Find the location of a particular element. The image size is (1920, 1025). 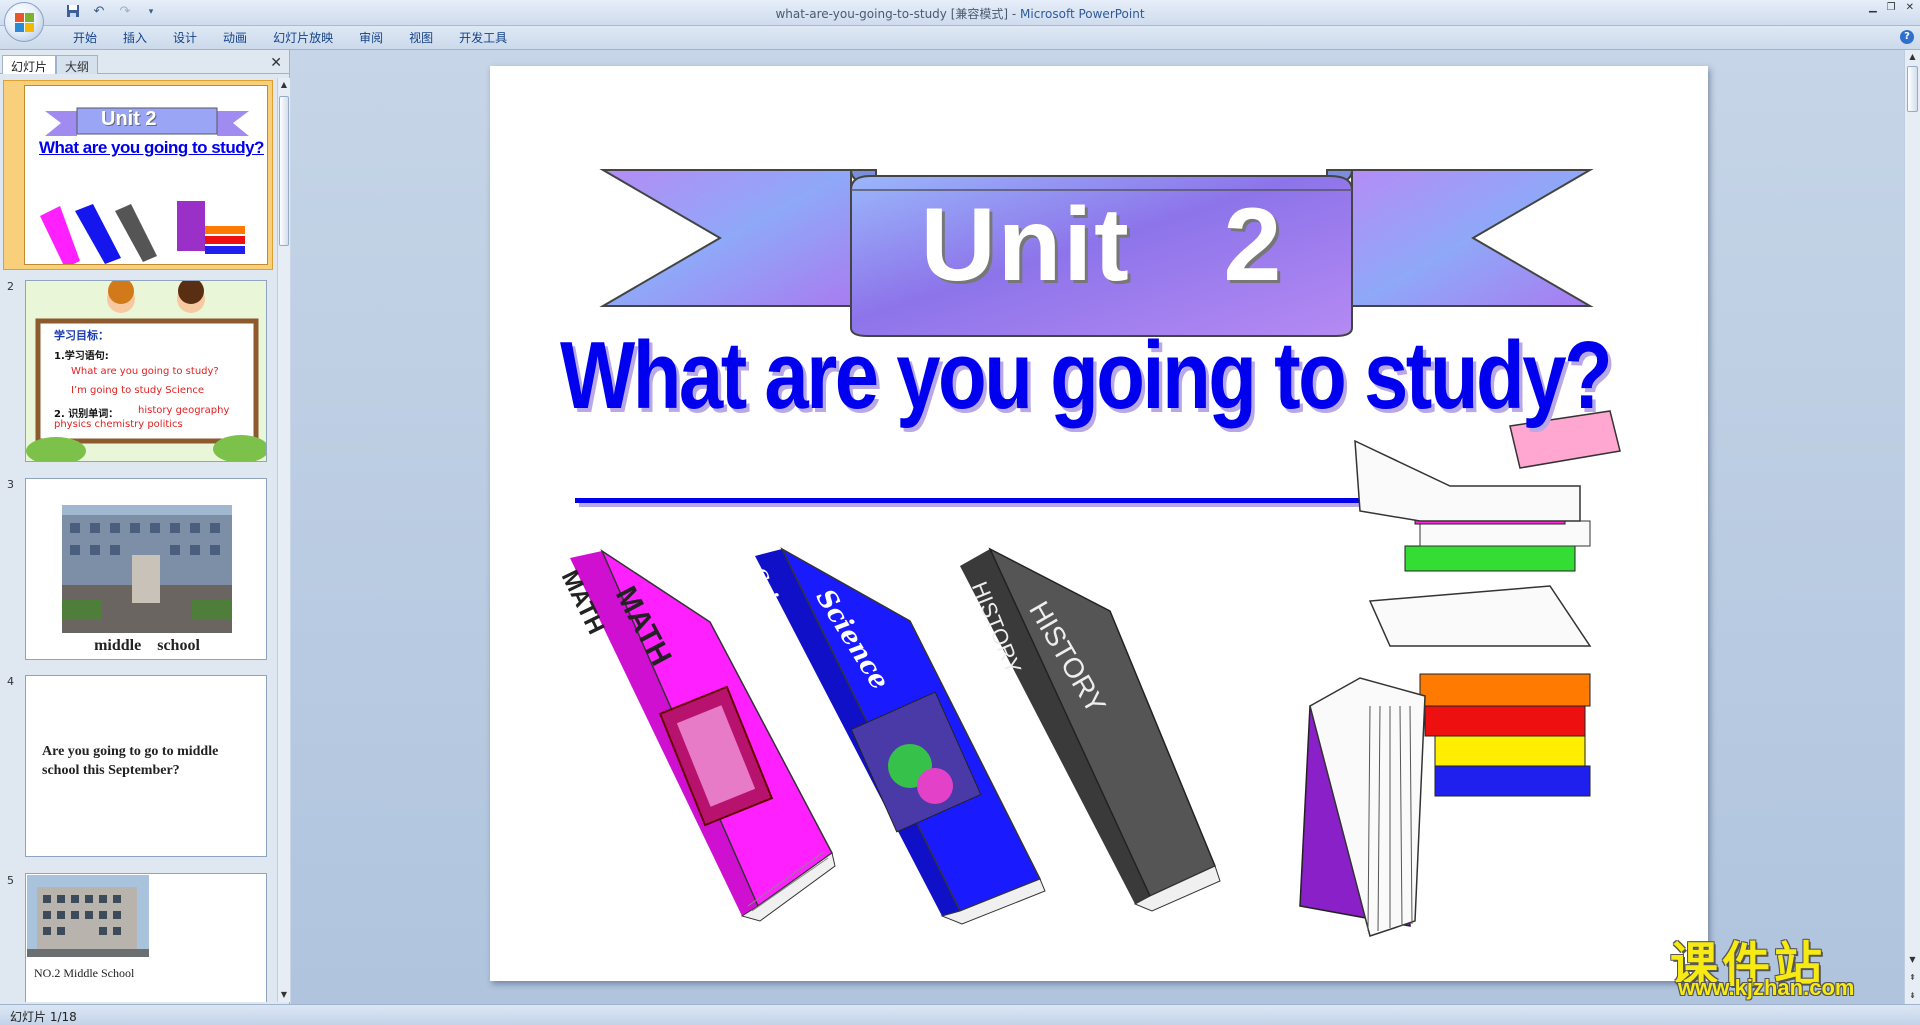

school-photo is located at coordinates (147, 569).